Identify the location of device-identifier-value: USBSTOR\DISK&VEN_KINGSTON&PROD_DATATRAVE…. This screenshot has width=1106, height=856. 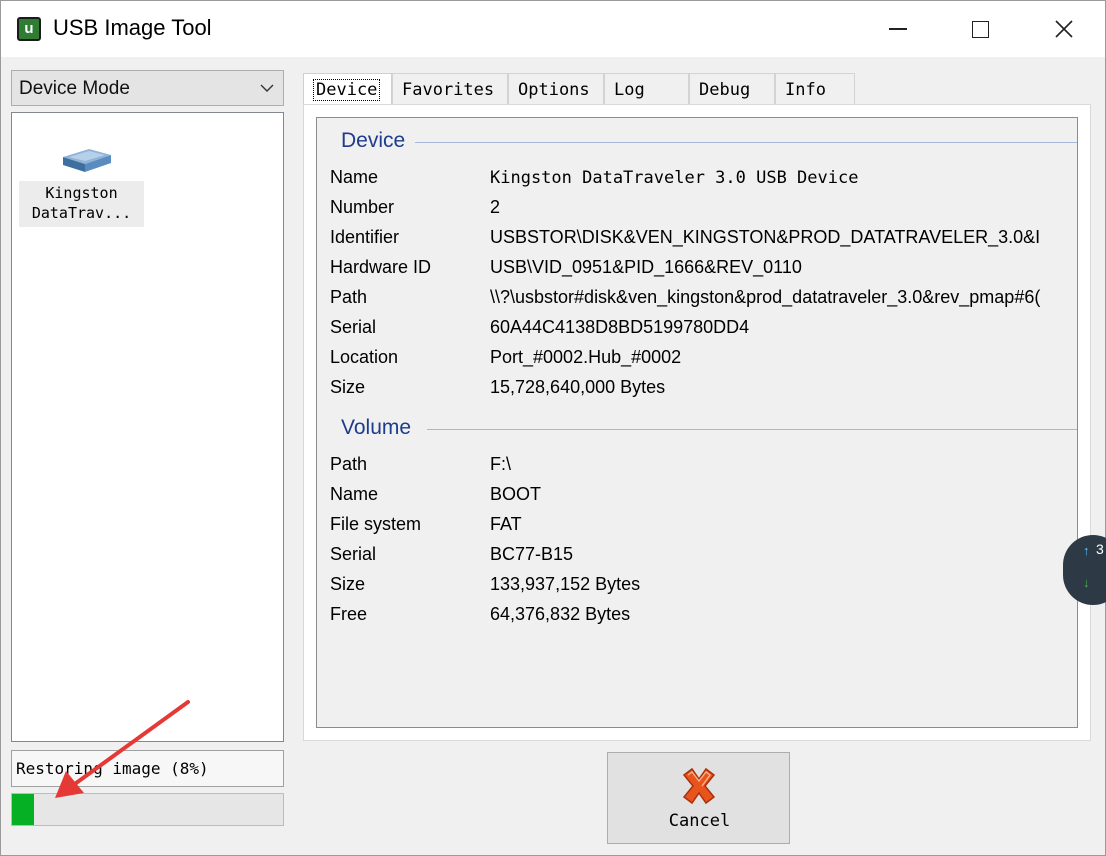
(765, 237).